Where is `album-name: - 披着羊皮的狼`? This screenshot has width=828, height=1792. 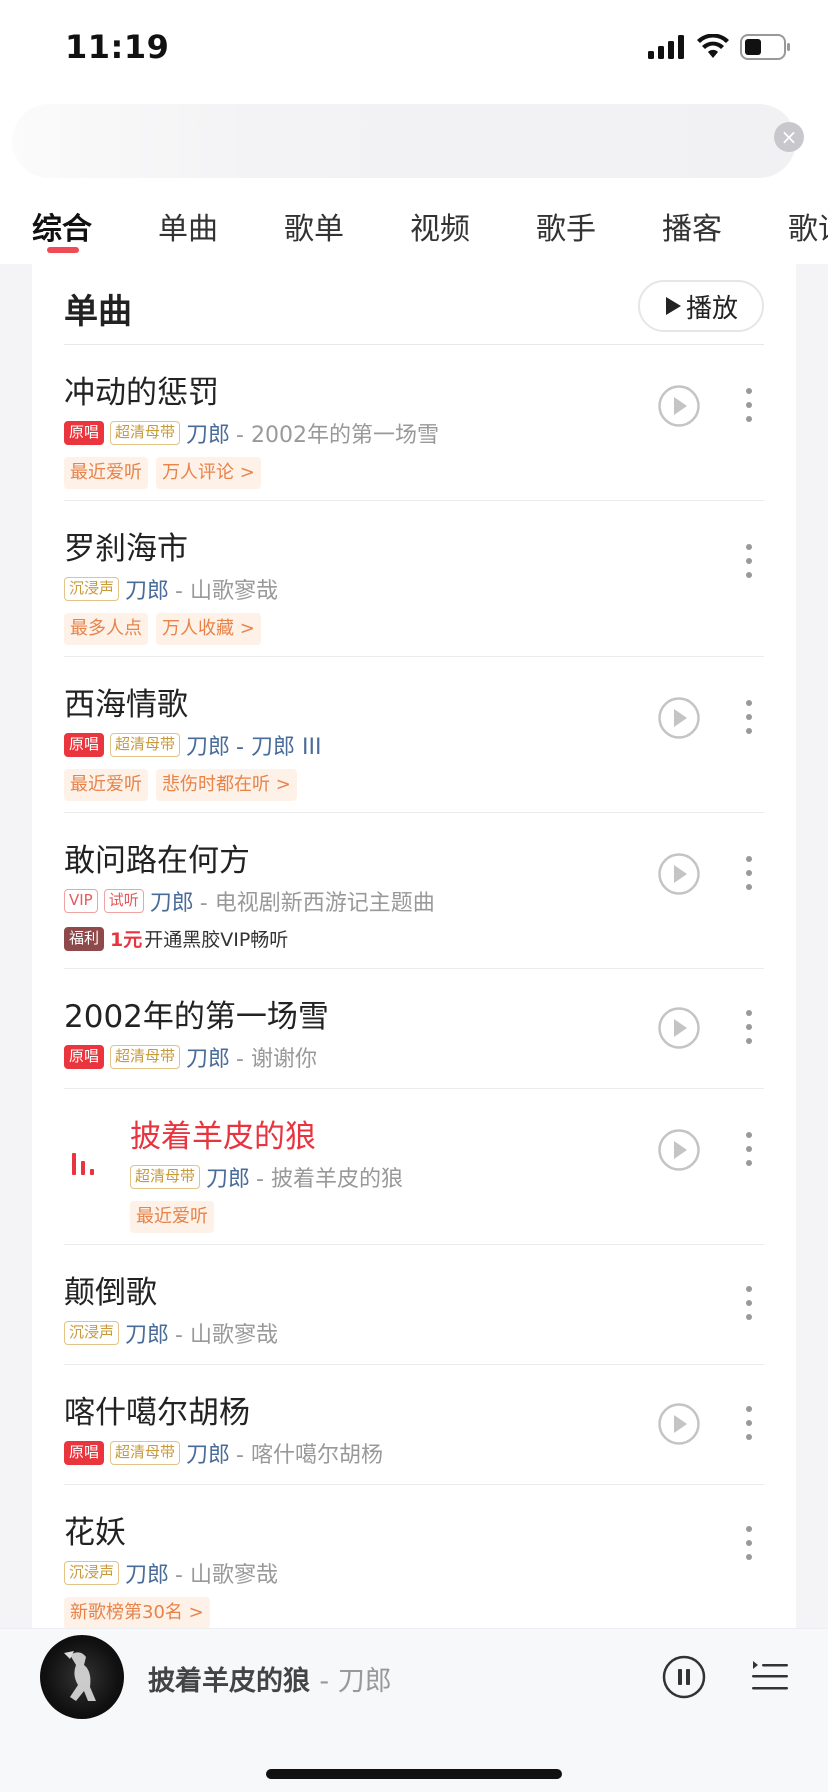 album-name: - 披着羊皮的狼 is located at coordinates (329, 1179).